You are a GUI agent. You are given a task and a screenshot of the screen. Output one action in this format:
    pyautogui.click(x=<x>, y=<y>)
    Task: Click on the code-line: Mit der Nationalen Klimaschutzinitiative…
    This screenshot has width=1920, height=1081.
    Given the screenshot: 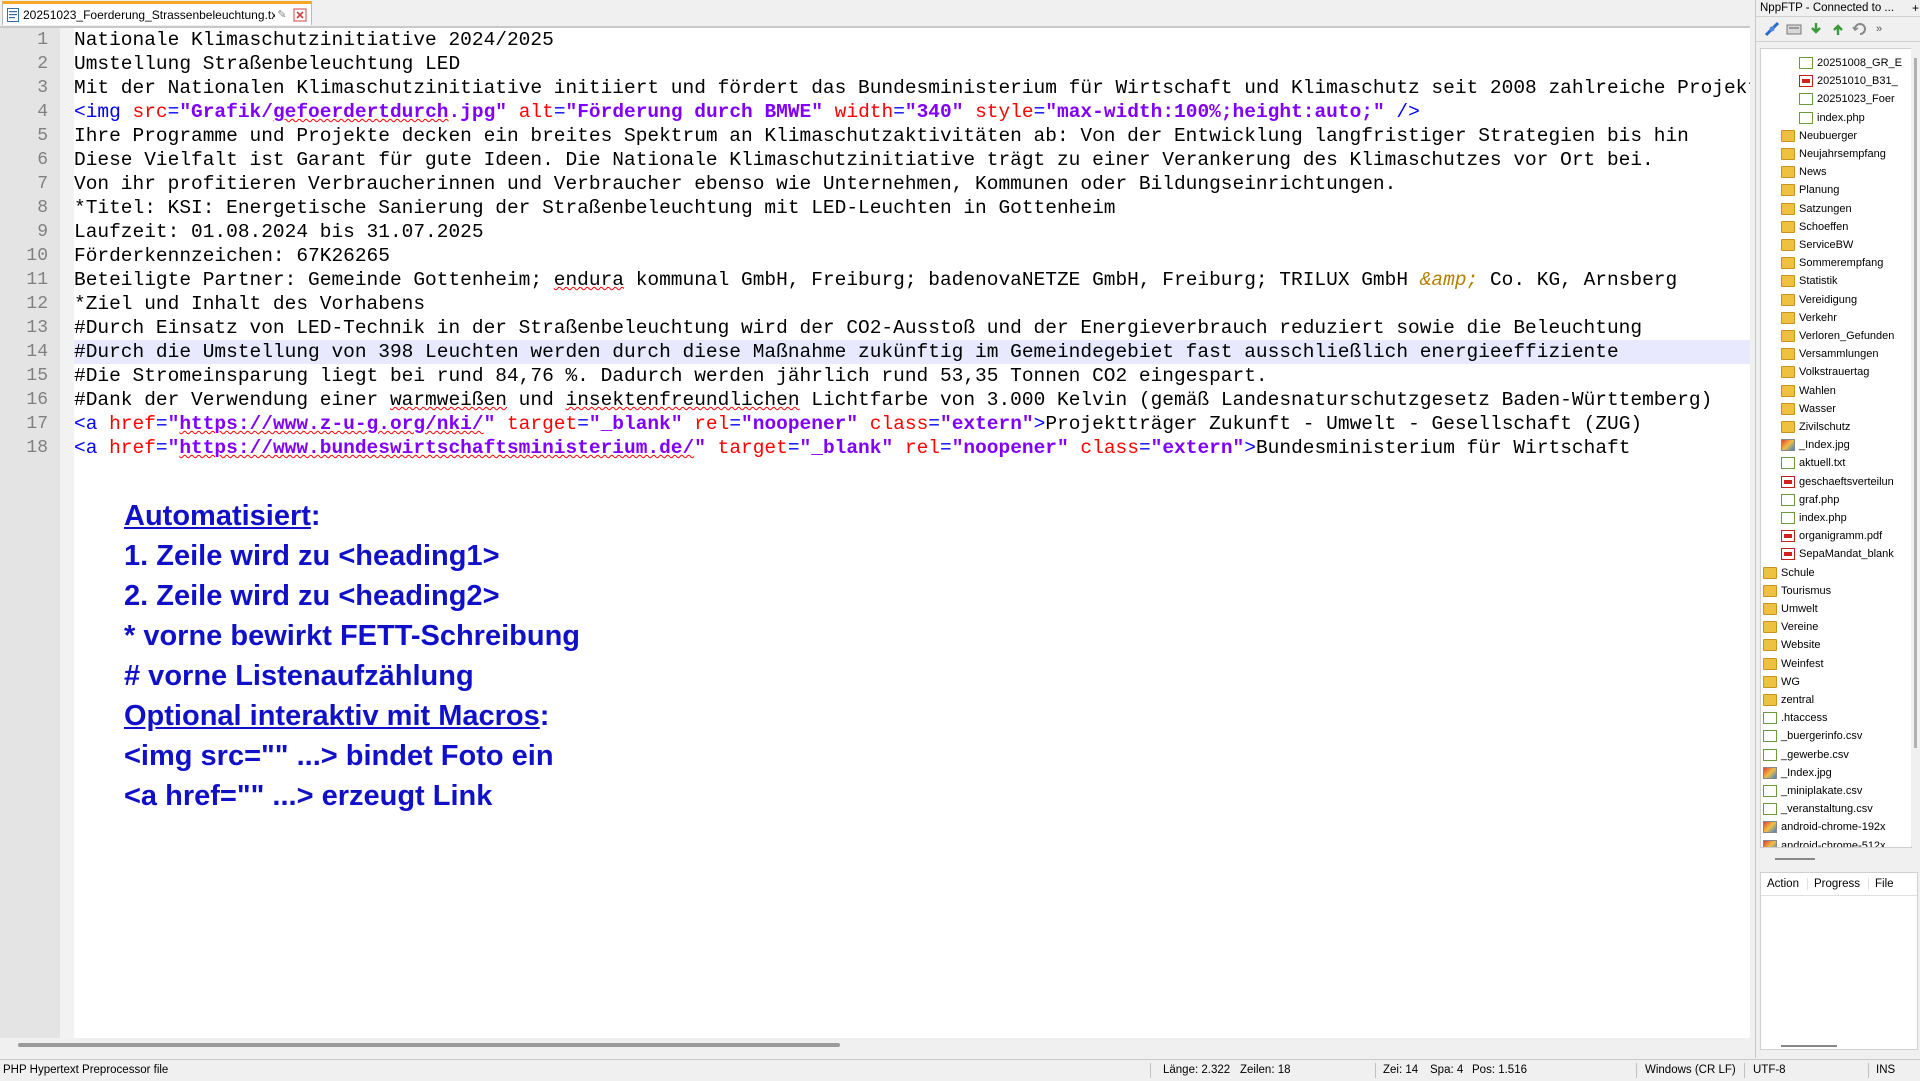 What is the action you would take?
    pyautogui.click(x=912, y=88)
    